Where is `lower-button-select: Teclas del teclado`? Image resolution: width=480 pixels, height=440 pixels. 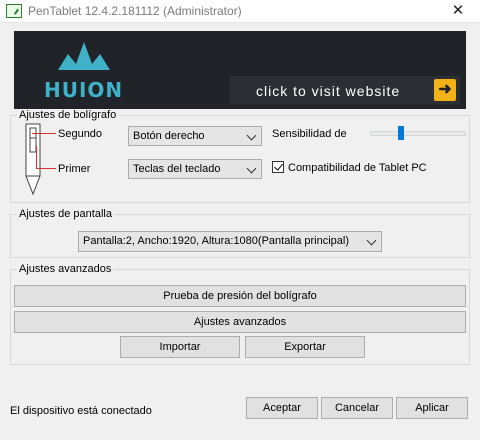 lower-button-select: Teclas del teclado is located at coordinates (195, 169).